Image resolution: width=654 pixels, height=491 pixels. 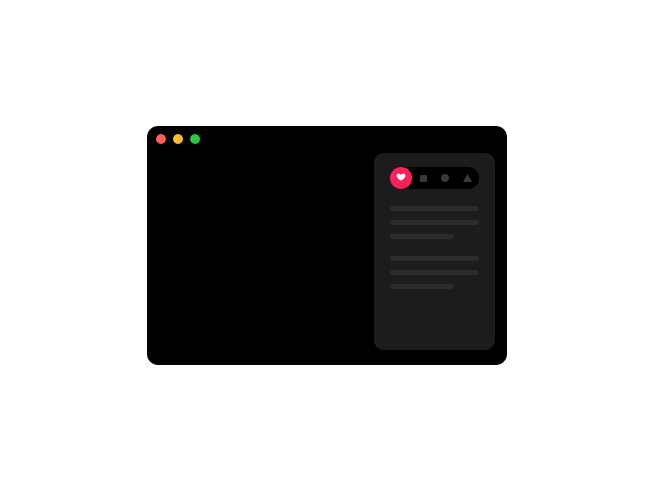 I want to click on square-icon, so click(x=423, y=178).